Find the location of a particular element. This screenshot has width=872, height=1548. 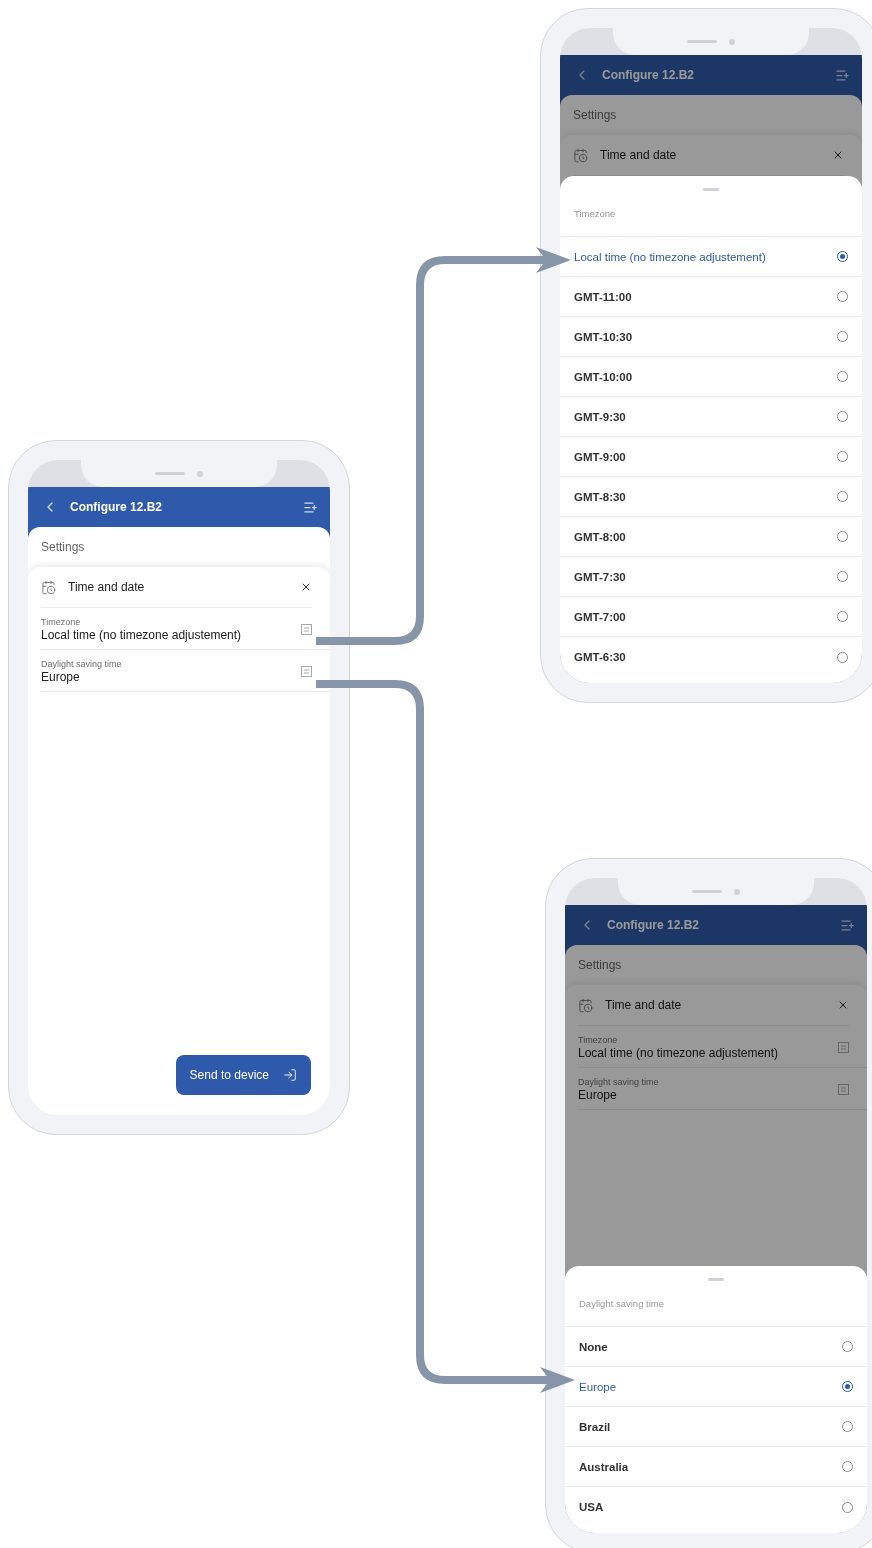

radio-option: GMT-7:00 is located at coordinates (711, 617).